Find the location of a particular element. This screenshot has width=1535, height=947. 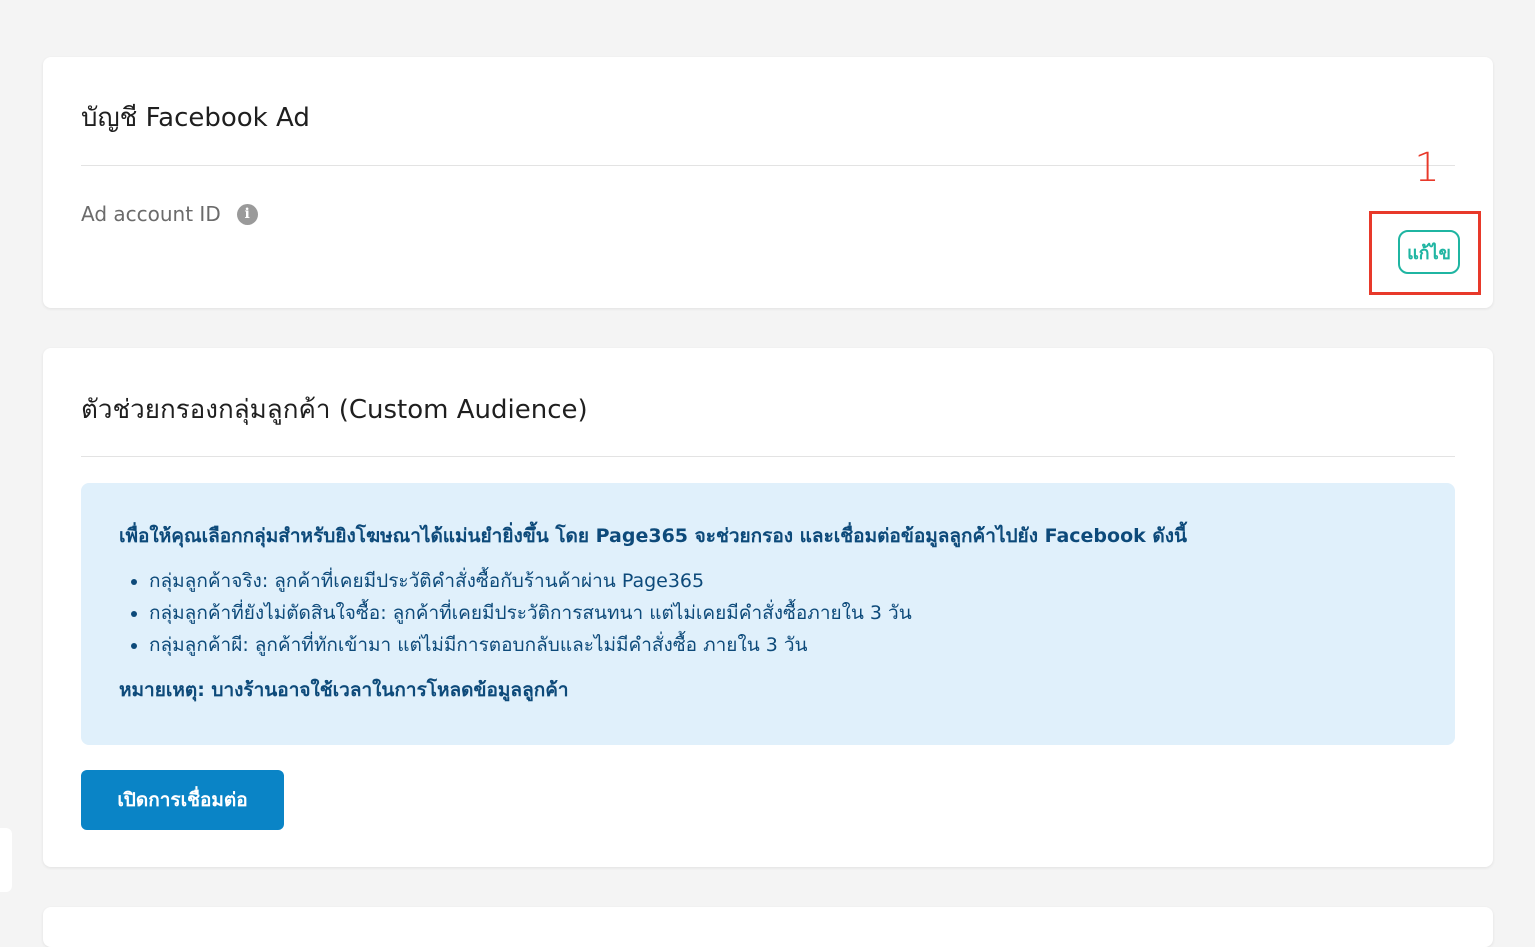

info-circle-icon: i is located at coordinates (247, 214).